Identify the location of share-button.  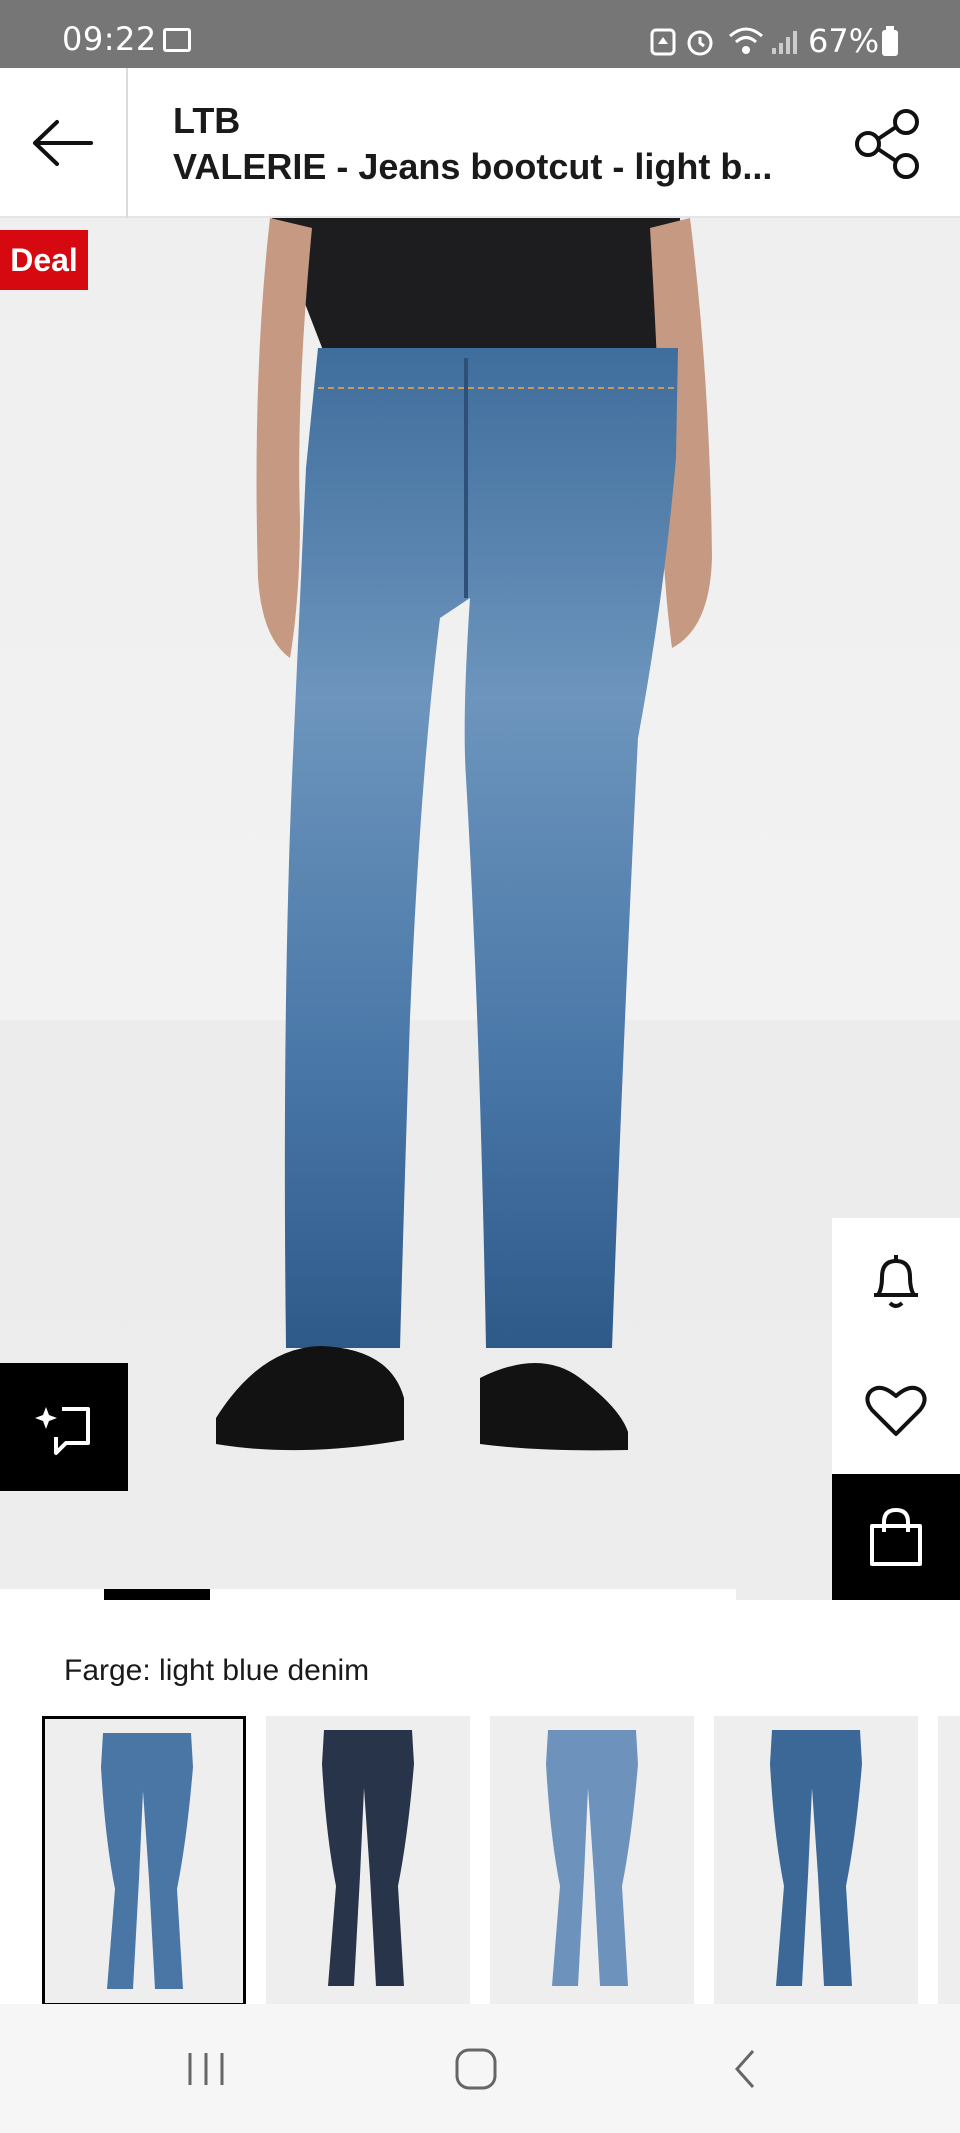
(888, 144).